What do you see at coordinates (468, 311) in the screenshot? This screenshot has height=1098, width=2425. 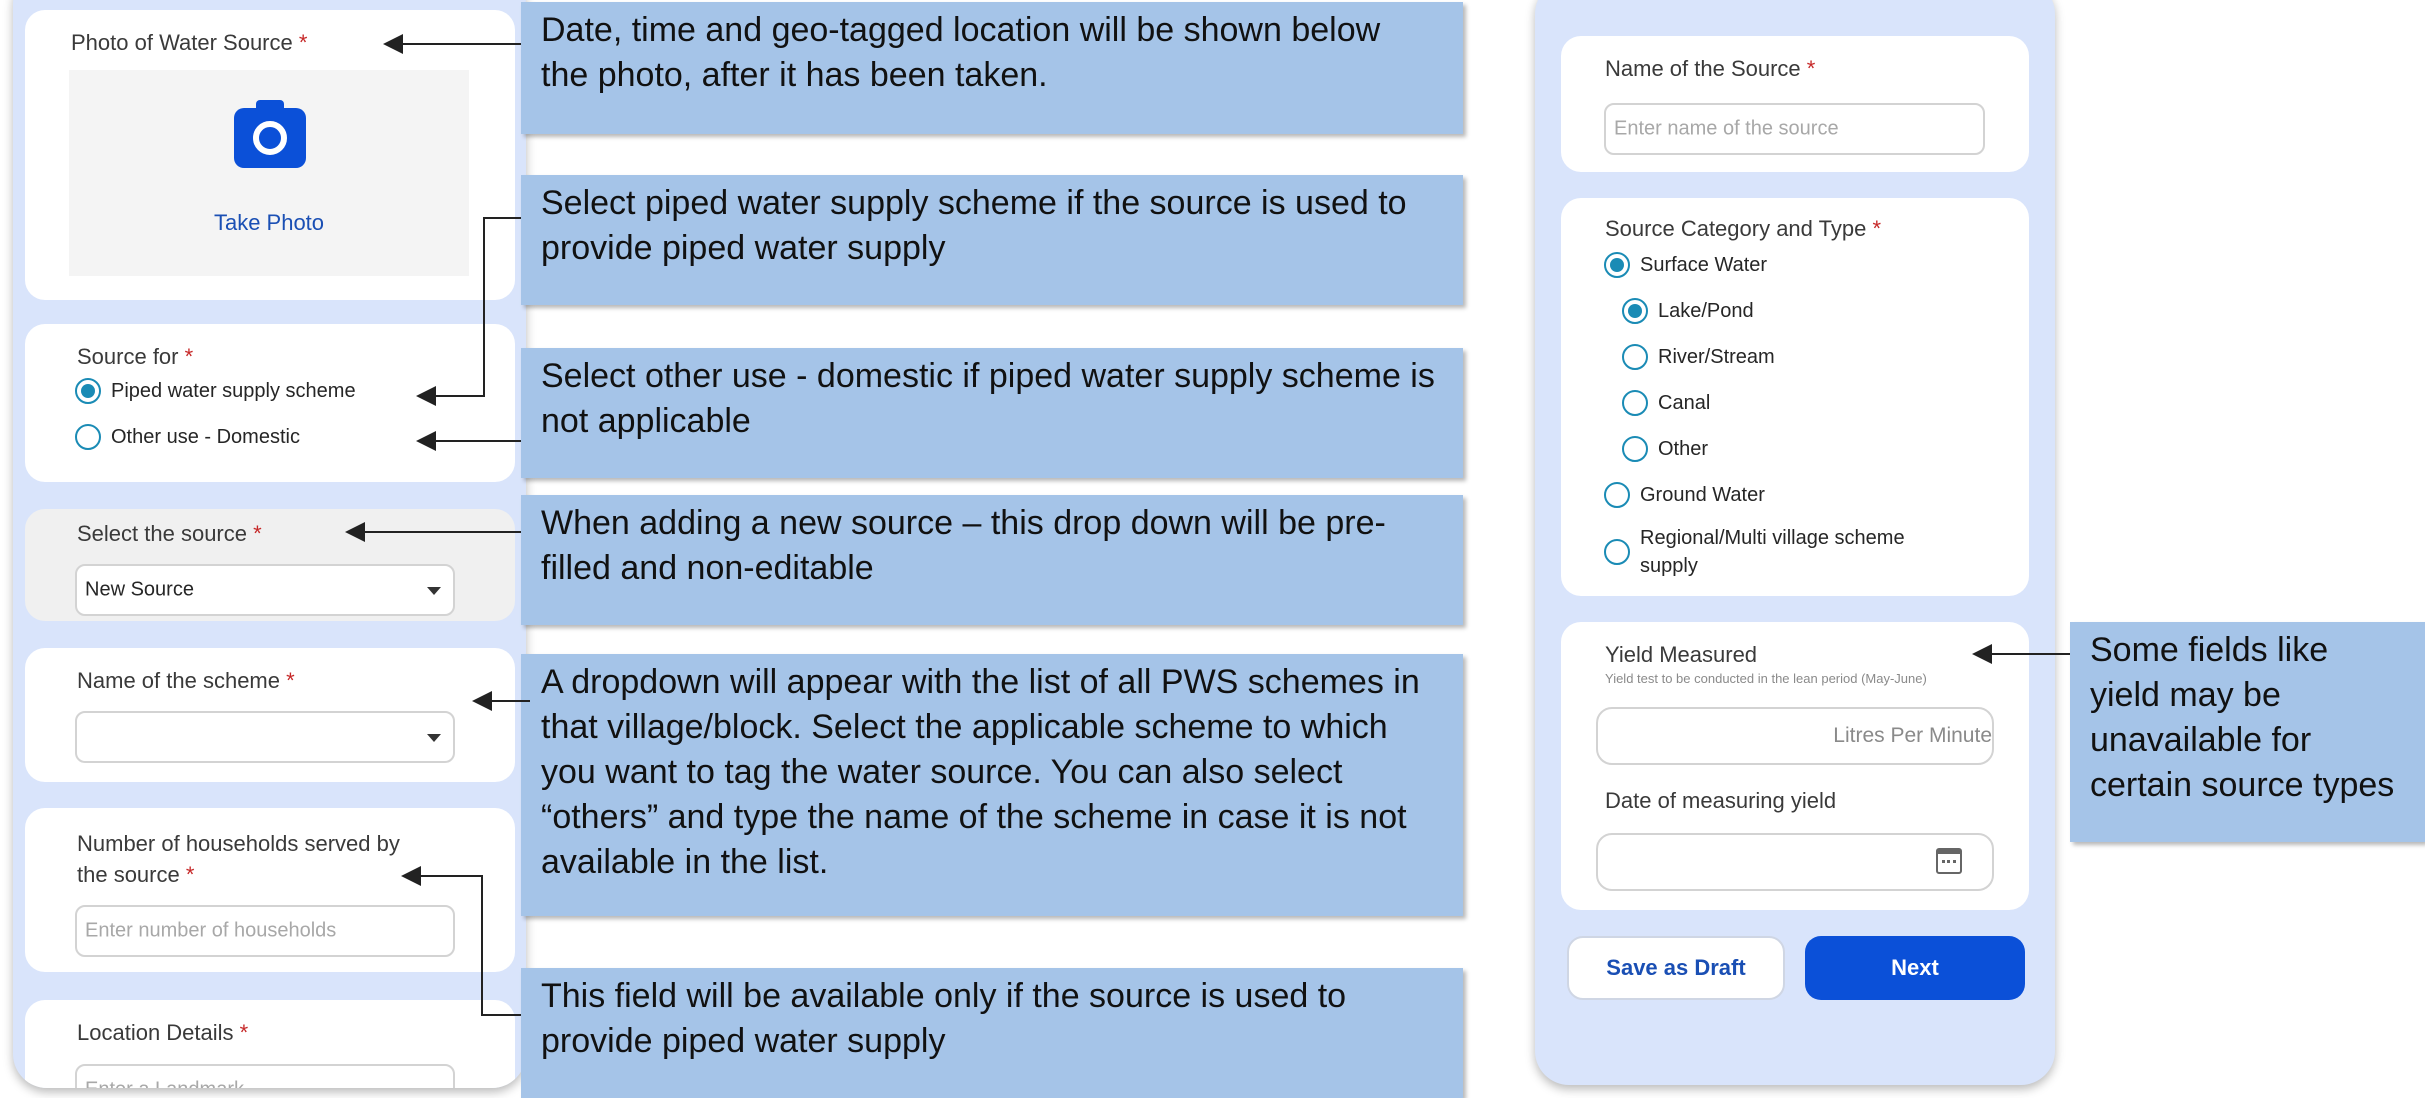 I see `arrow-piped-supply` at bounding box center [468, 311].